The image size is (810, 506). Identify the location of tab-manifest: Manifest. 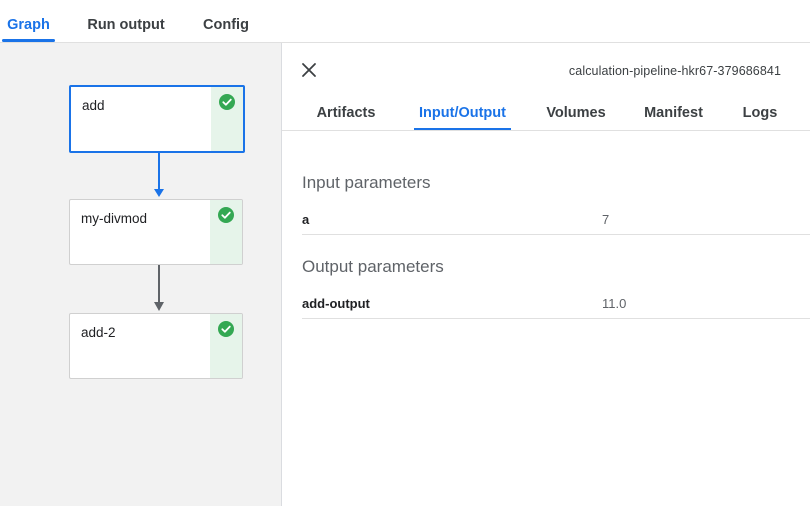
(673, 112).